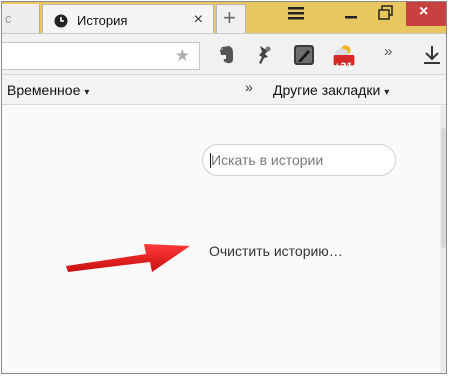 The width and height of the screenshot is (449, 376). I want to click on bulb-icon, so click(264, 55).